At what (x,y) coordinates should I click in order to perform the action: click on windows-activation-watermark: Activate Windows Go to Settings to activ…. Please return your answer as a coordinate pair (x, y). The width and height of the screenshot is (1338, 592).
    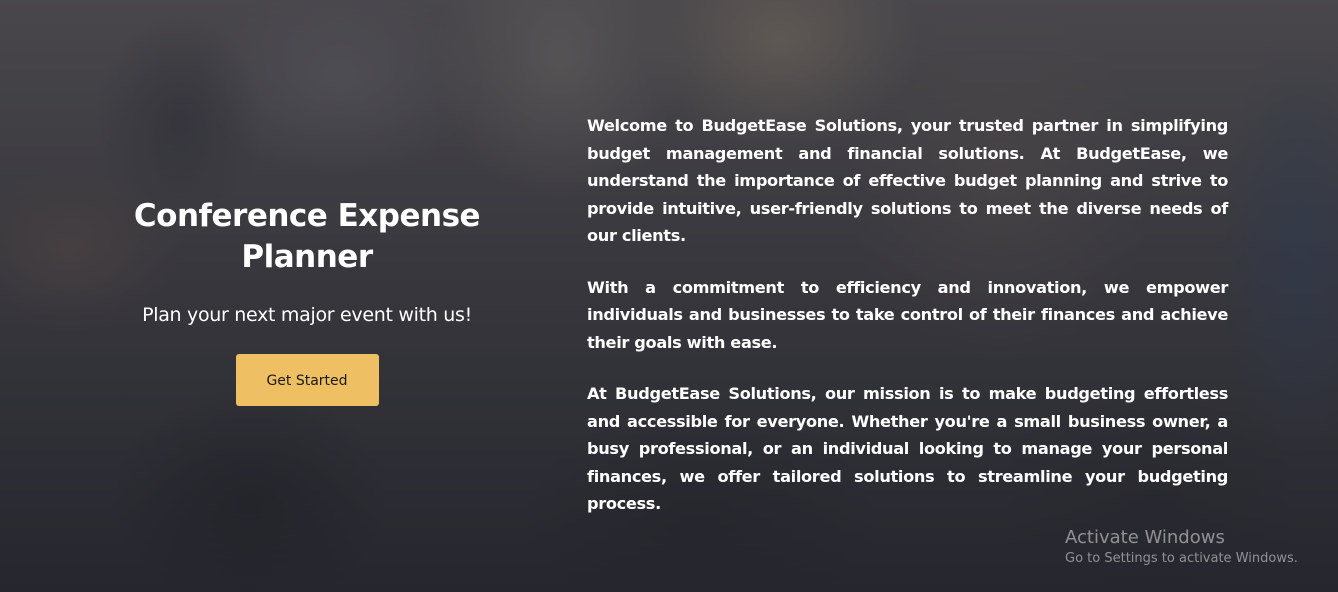
    Looking at the image, I should click on (1181, 547).